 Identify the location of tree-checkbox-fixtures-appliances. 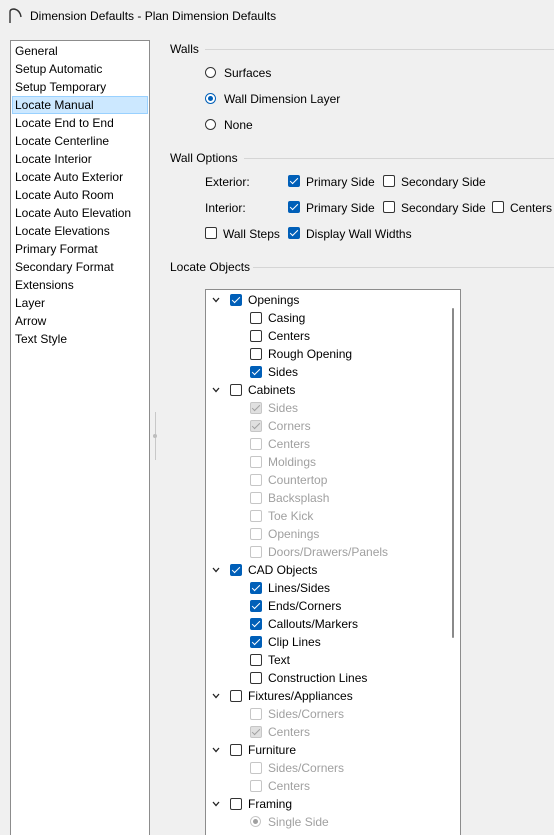
(236, 696).